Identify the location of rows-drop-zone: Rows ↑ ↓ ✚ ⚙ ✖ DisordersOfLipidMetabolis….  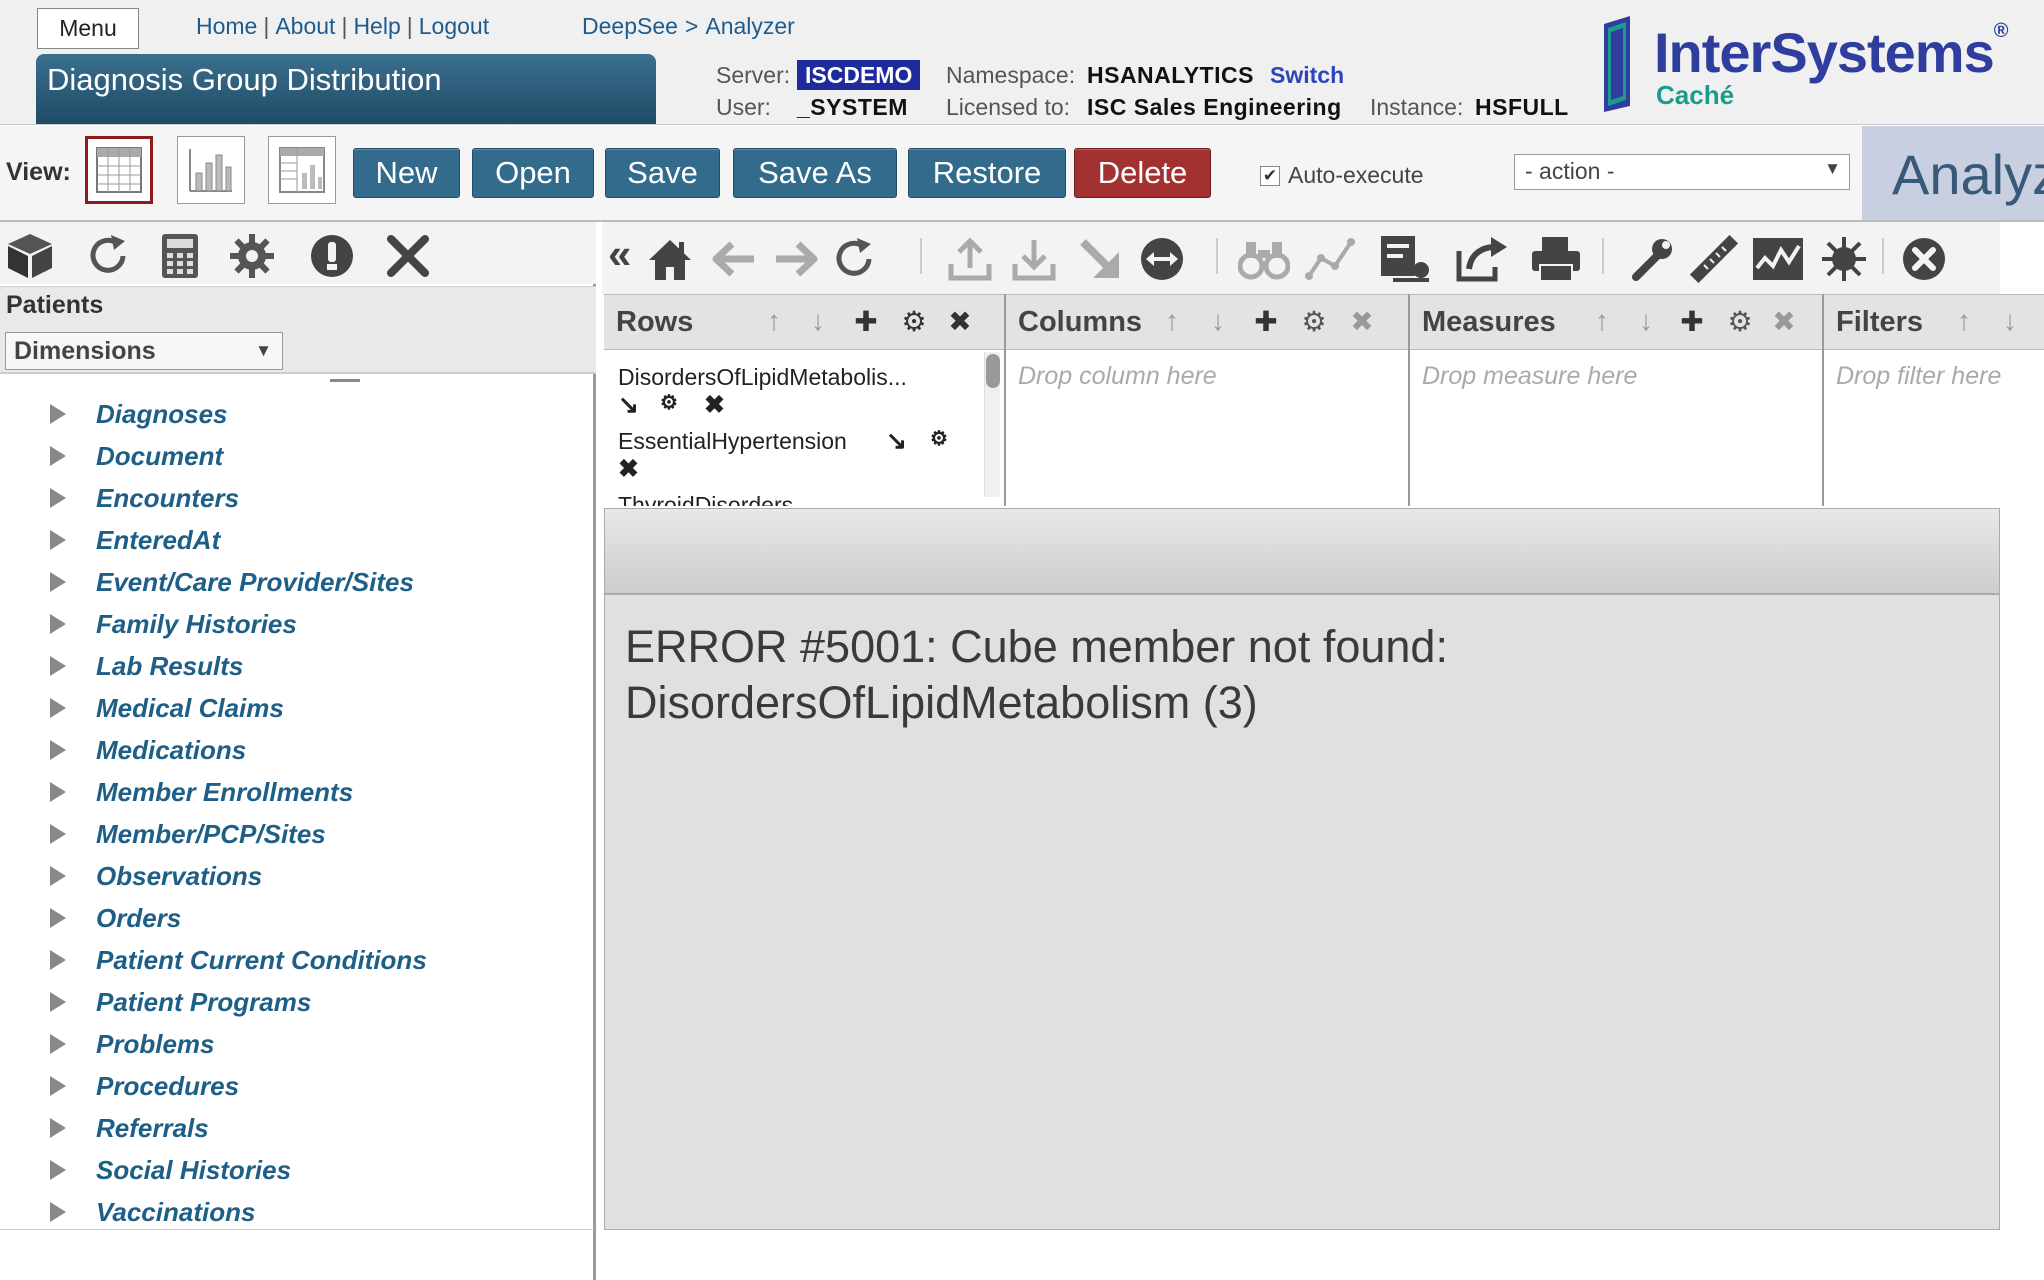
(805, 400).